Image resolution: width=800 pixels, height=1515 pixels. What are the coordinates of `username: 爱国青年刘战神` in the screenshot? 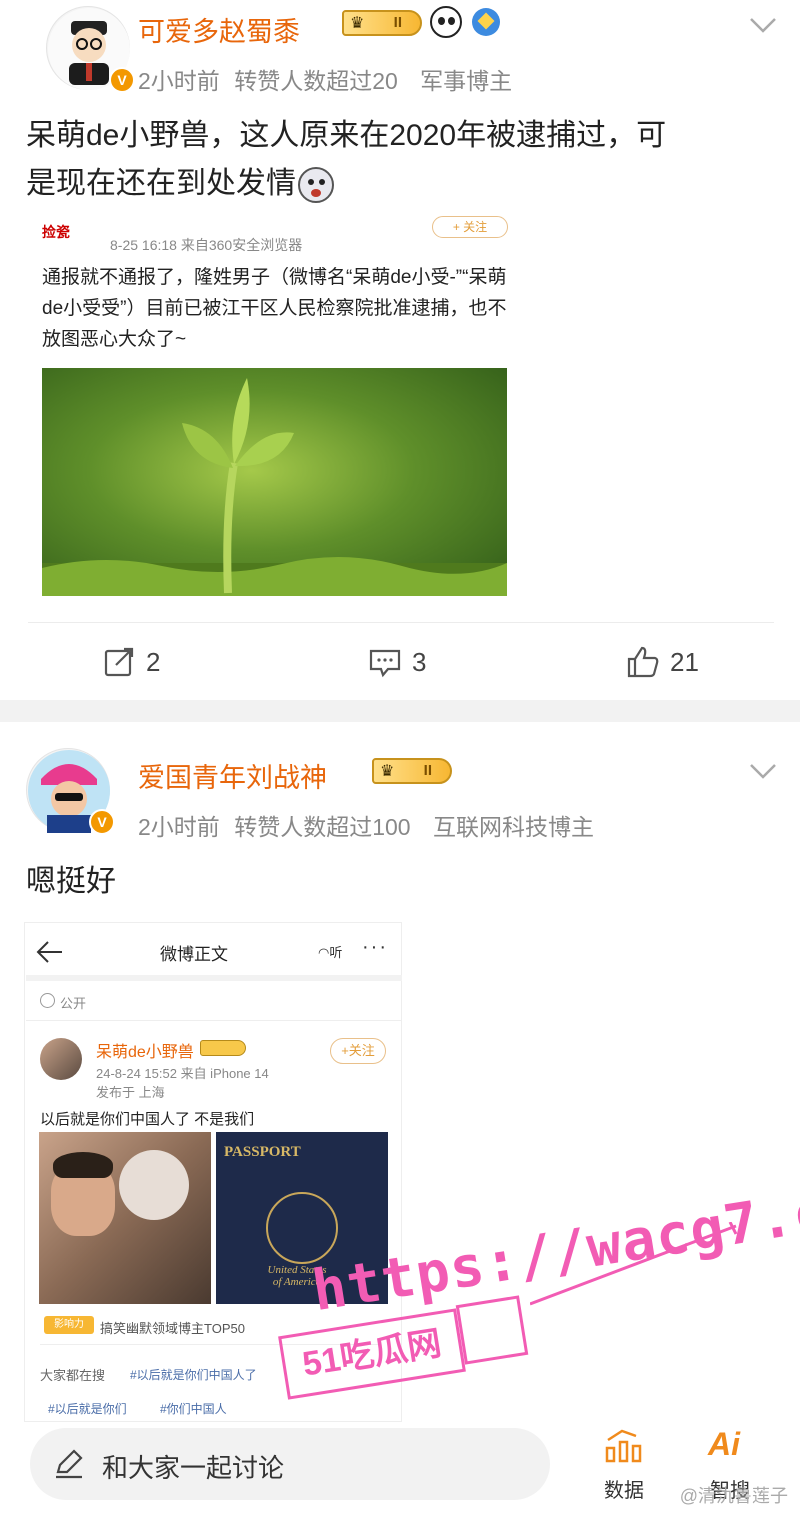 It's located at (232, 775).